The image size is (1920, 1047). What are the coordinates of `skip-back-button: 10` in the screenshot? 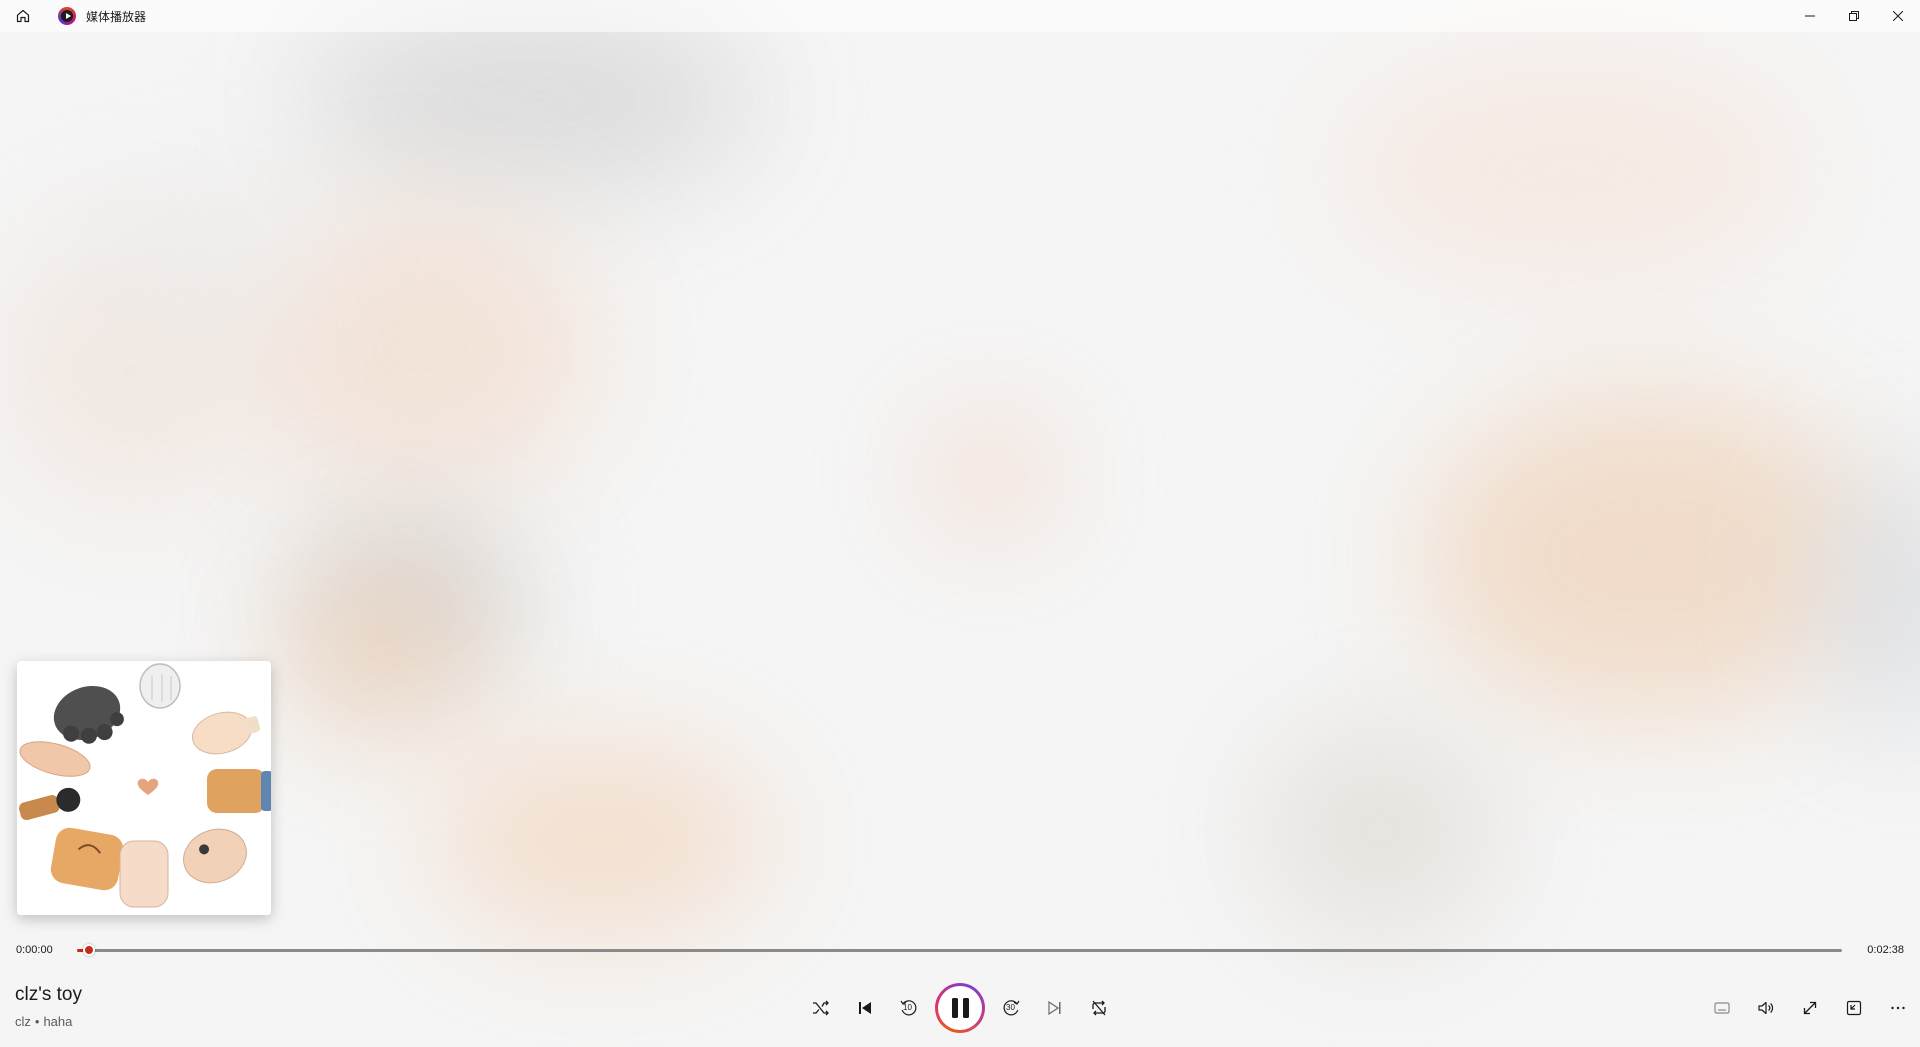 It's located at (909, 1008).